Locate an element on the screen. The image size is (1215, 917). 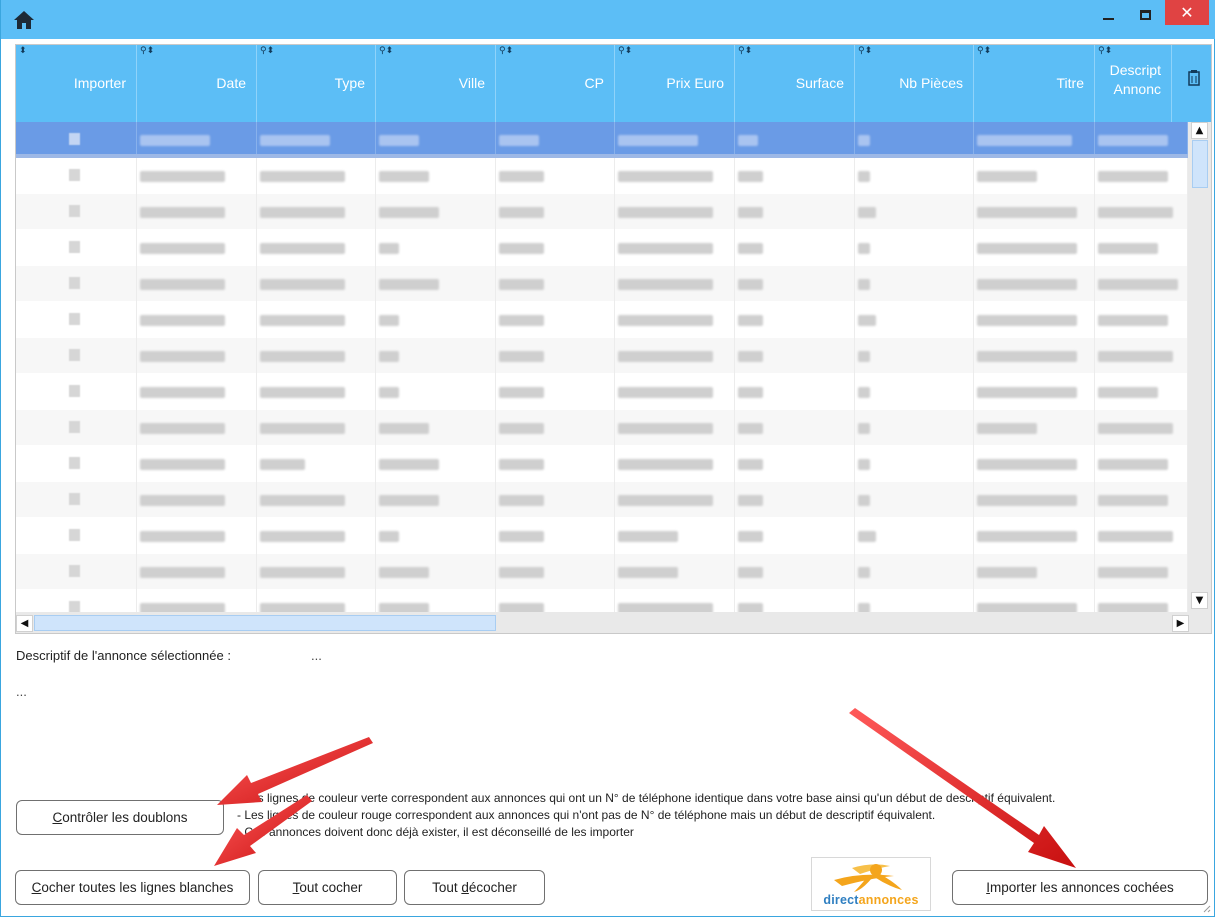
column-header: ⚲⬍ CP is located at coordinates (555, 83).